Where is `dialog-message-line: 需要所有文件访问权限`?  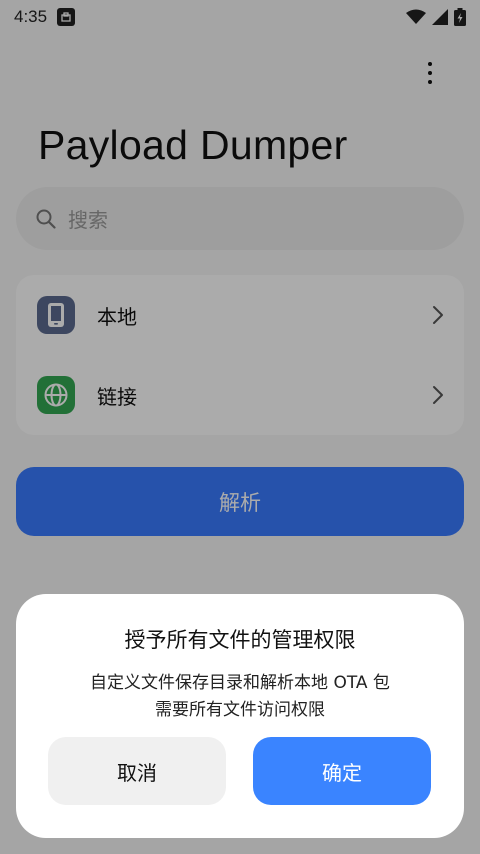 dialog-message-line: 需要所有文件访问权限 is located at coordinates (240, 710).